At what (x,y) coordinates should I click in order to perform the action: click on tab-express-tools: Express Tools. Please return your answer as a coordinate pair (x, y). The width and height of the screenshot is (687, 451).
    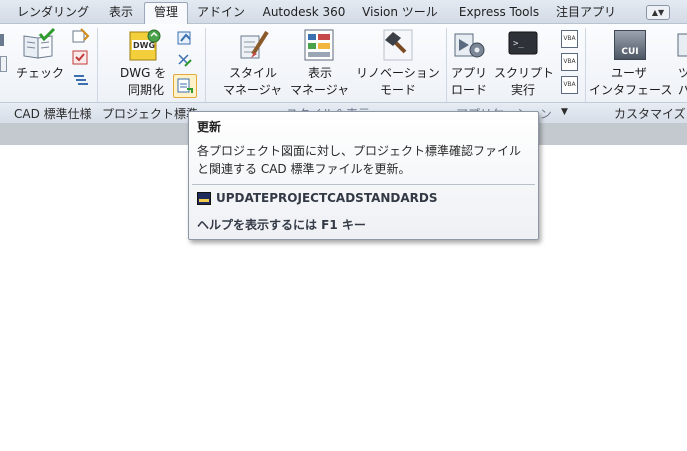
    Looking at the image, I should click on (499, 12).